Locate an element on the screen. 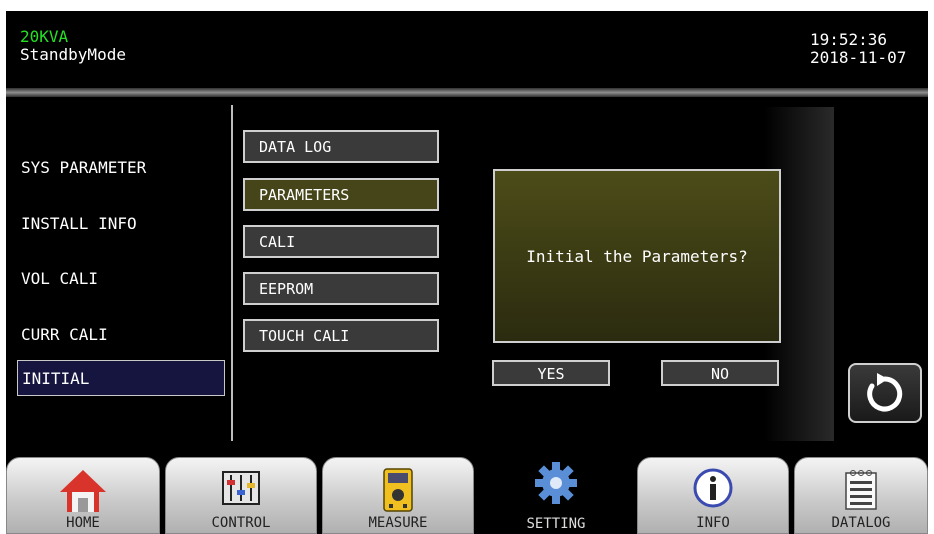 The image size is (934, 534). submenu-eeprom: EEPROM is located at coordinates (341, 288).